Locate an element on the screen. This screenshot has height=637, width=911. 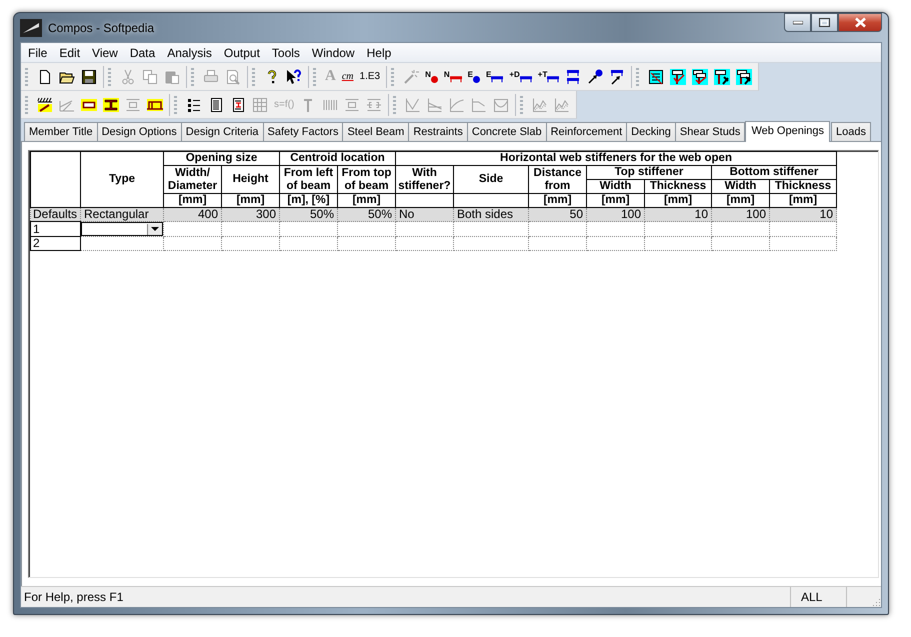
page-icon is located at coordinates (45, 76).